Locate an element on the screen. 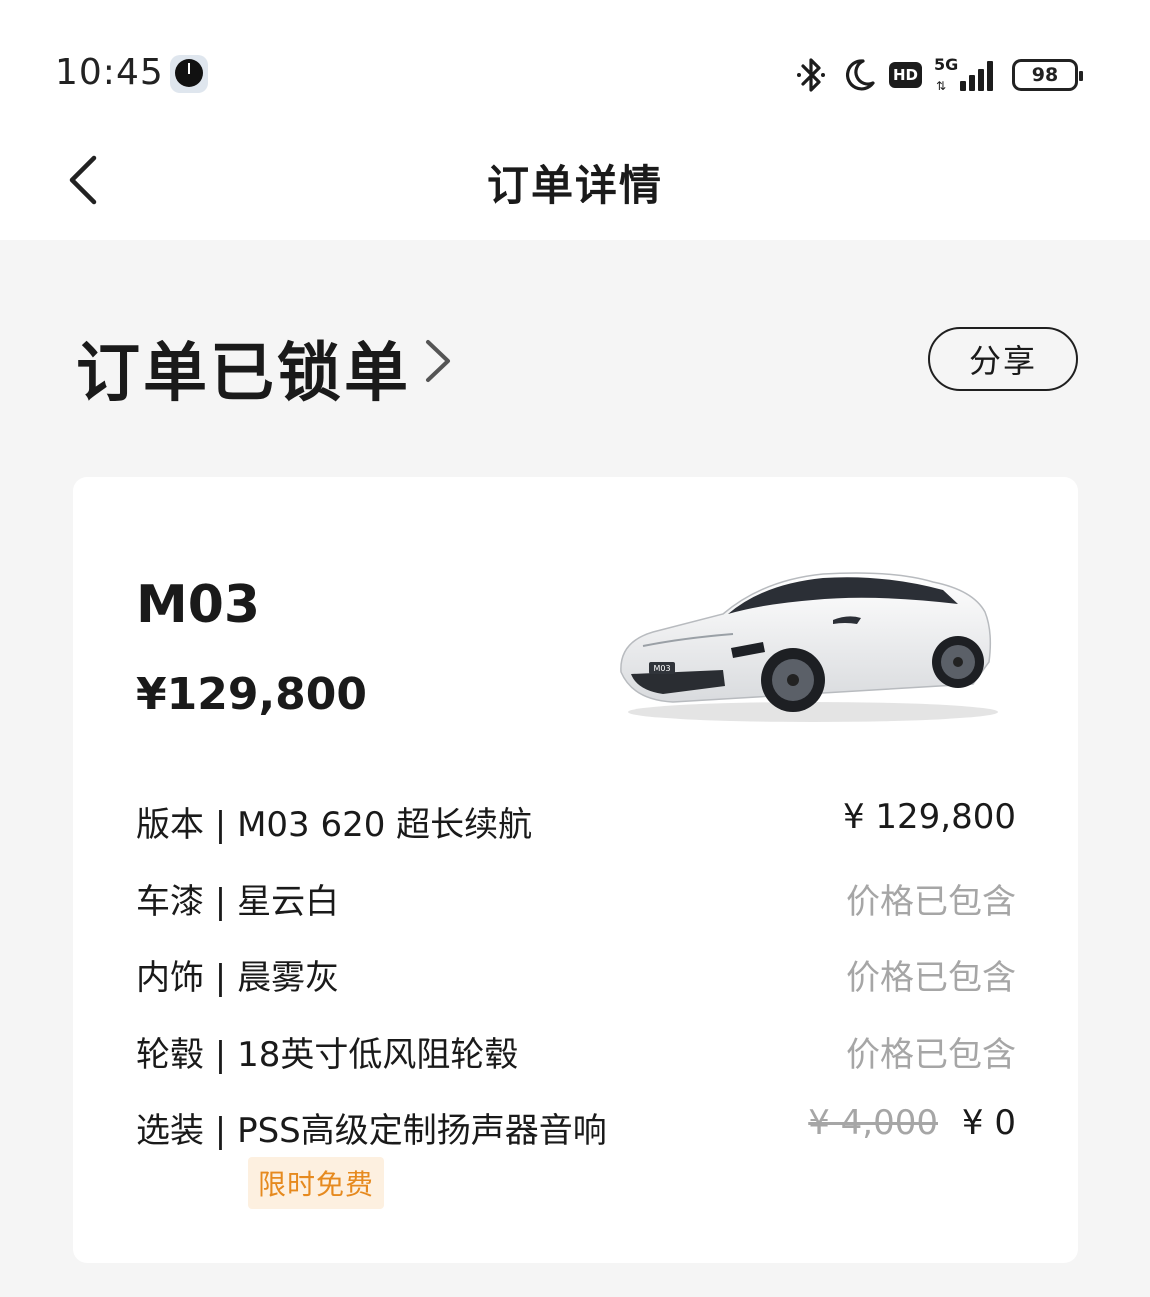 The height and width of the screenshot is (1297, 1150). share-button: 分享 is located at coordinates (1003, 359).